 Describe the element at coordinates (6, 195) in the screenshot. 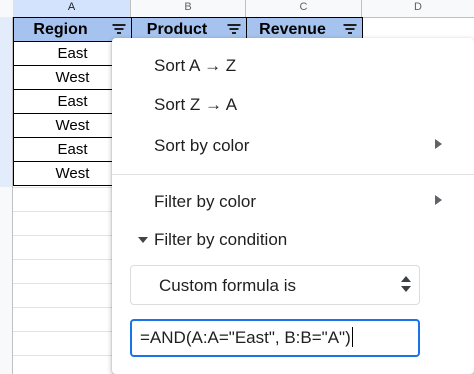

I see `row-header-gutter` at that location.